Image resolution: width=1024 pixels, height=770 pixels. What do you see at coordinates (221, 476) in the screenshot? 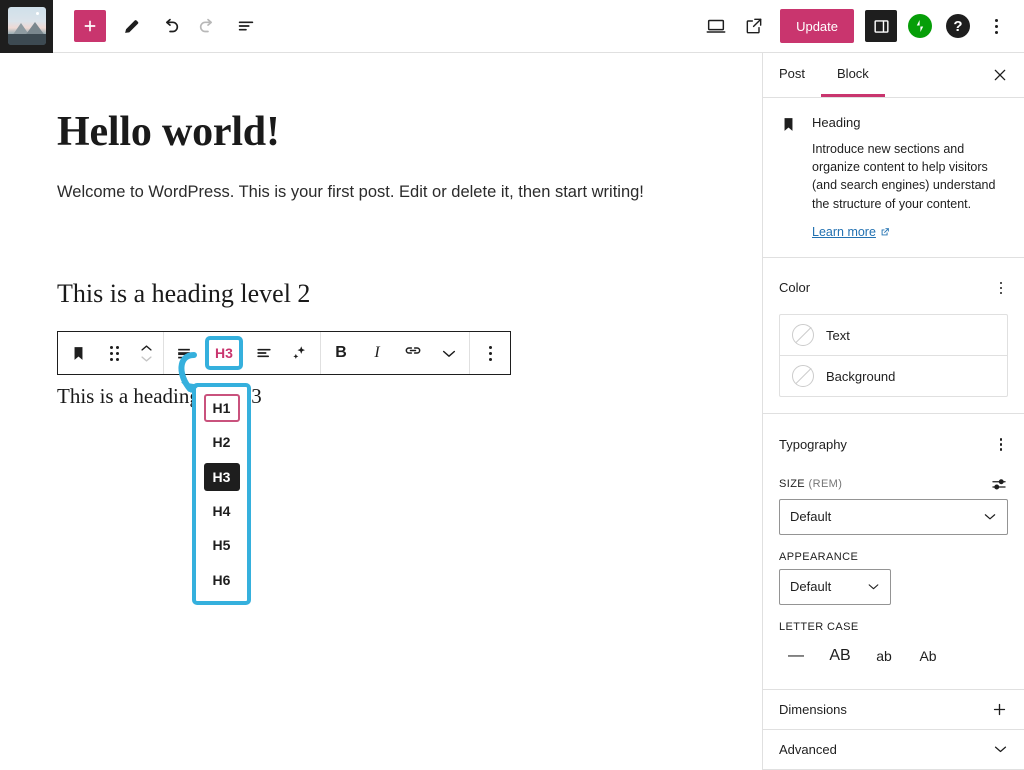
I see `heading-level-option-h3: H3` at bounding box center [221, 476].